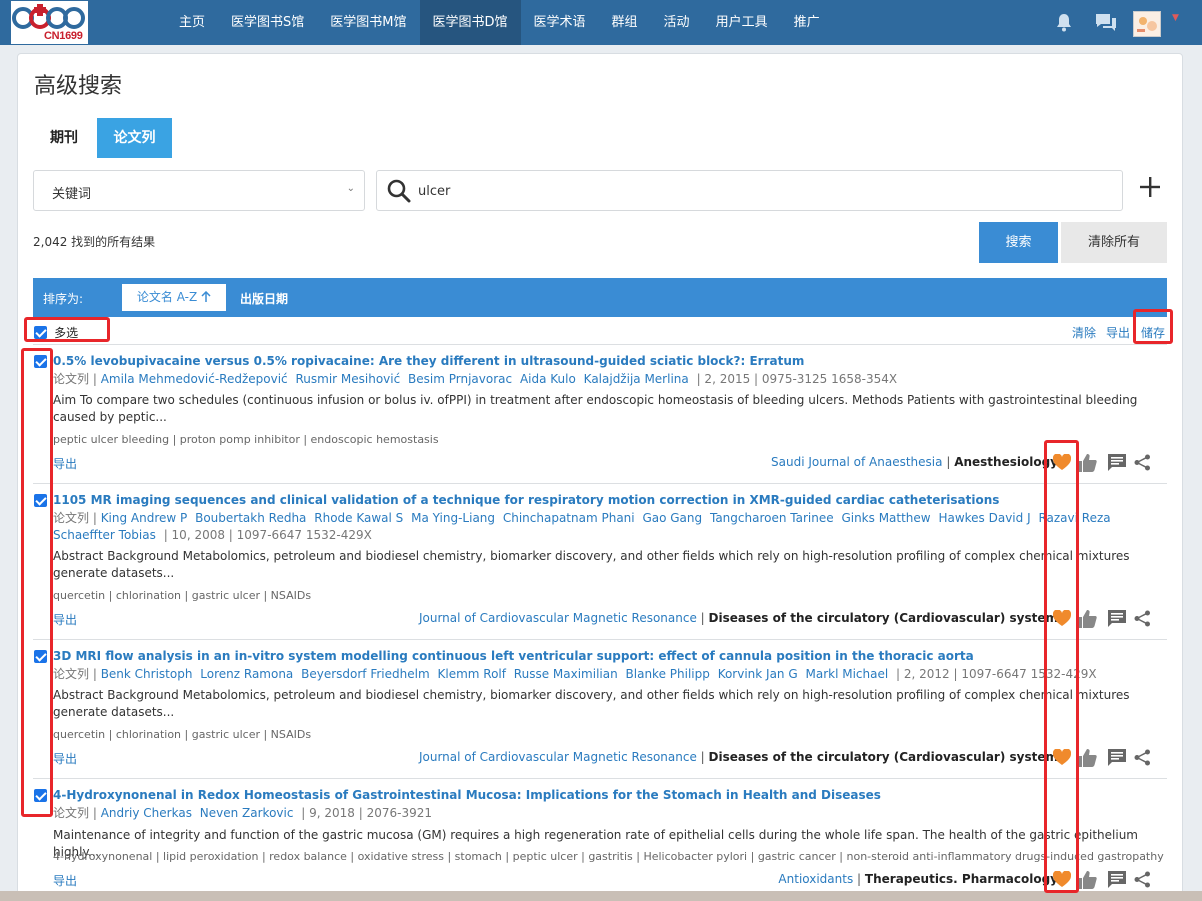 This screenshot has width=1202, height=901. I want to click on avatar, so click(1147, 24).